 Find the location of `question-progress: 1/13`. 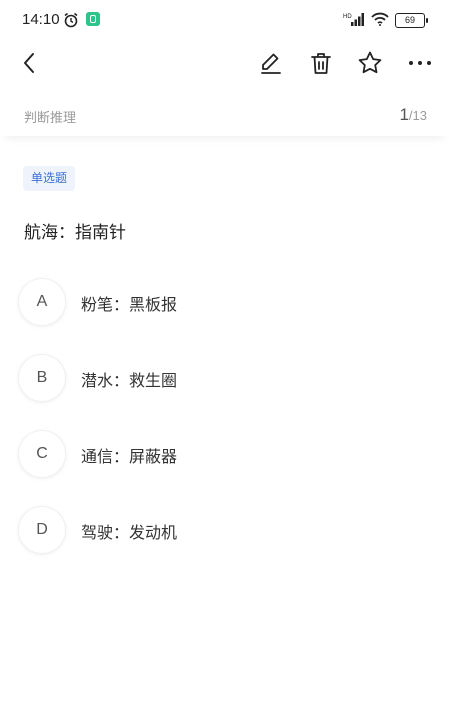

question-progress: 1/13 is located at coordinates (413, 115).